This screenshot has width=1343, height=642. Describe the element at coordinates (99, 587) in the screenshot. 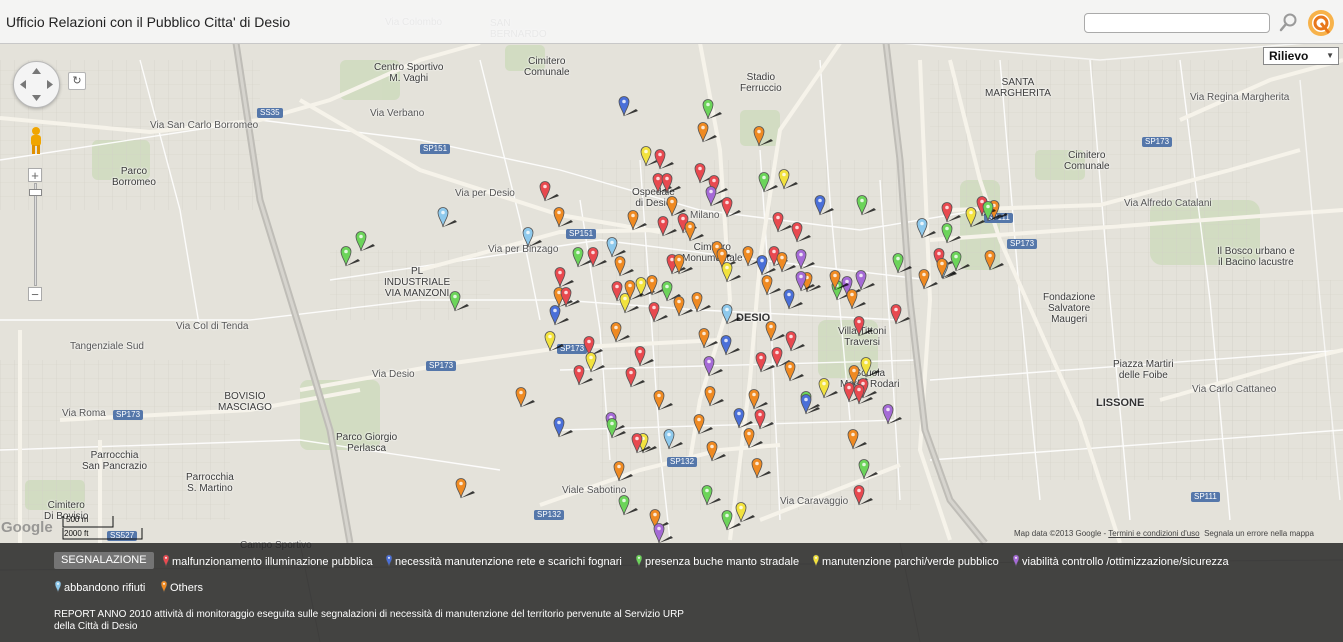

I see `legend-item: abbandono rifiuti` at that location.